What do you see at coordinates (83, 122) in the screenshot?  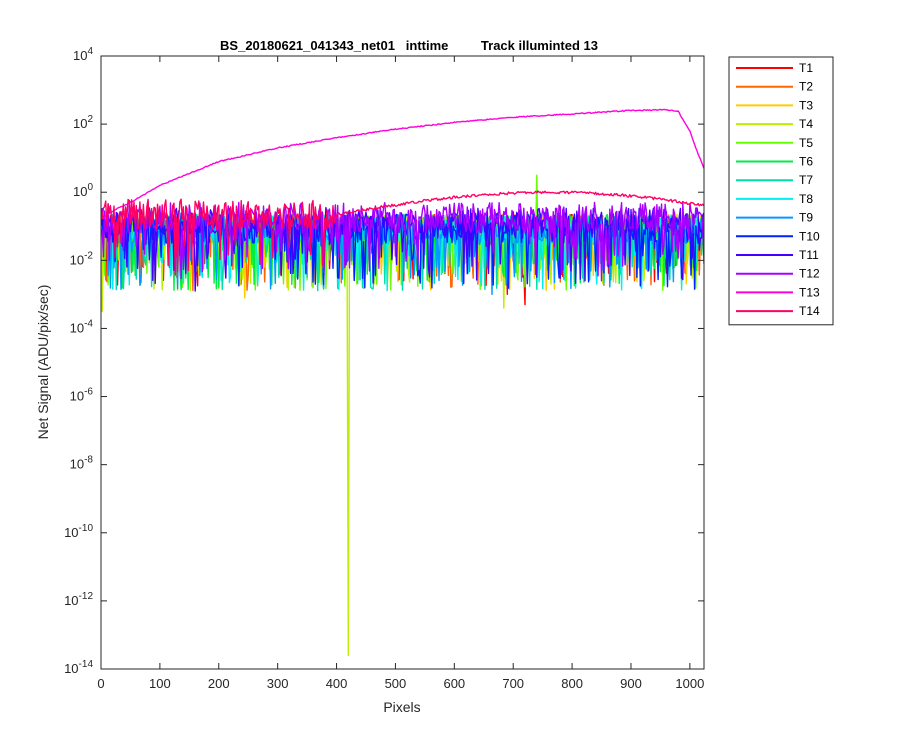 I see `y-tick-label: 102` at bounding box center [83, 122].